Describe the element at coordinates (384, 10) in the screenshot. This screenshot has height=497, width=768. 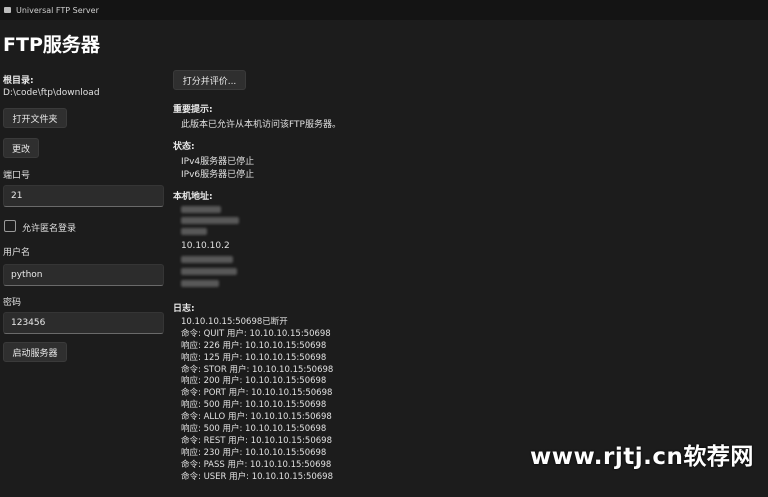
I see `title-bar: Universal FTP Server` at that location.